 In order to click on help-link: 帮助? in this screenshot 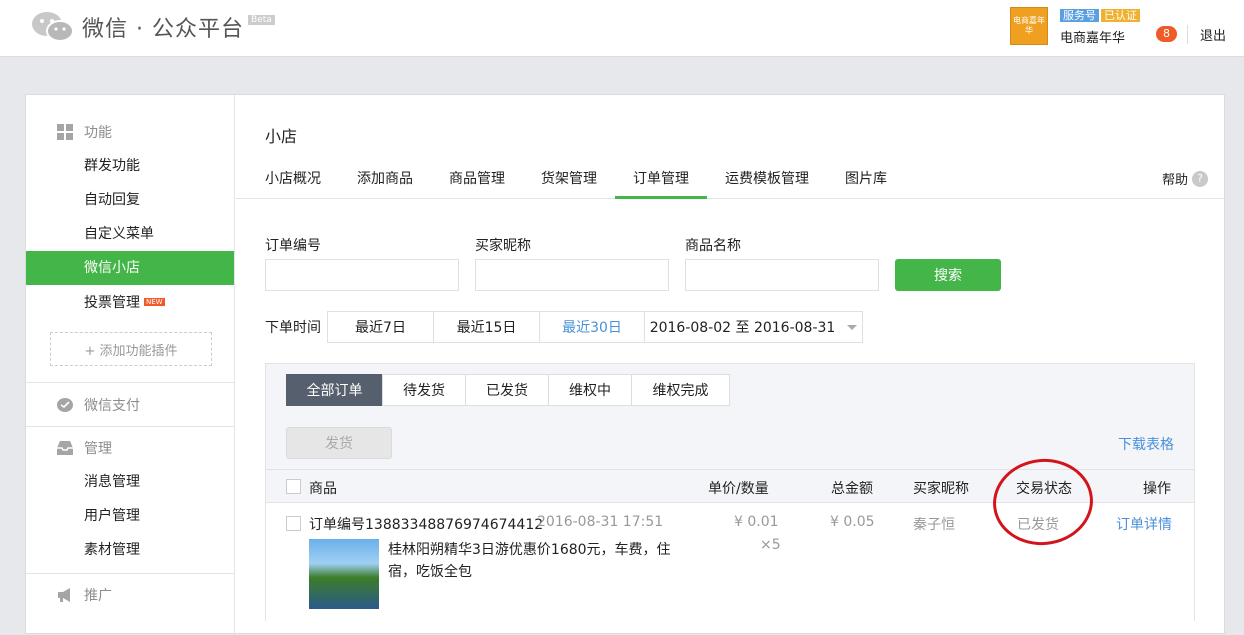, I will do `click(1185, 178)`.